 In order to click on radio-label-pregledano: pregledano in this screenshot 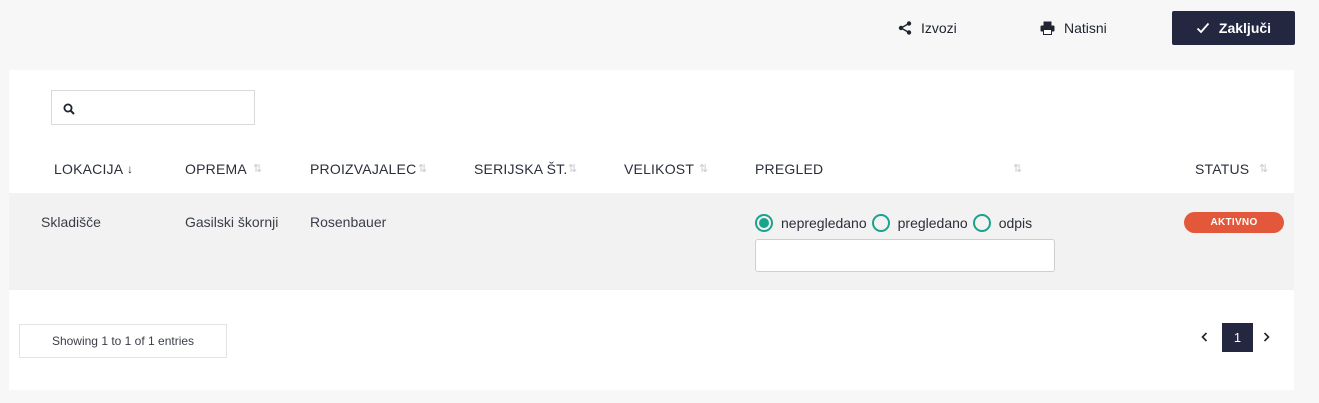, I will do `click(932, 223)`.